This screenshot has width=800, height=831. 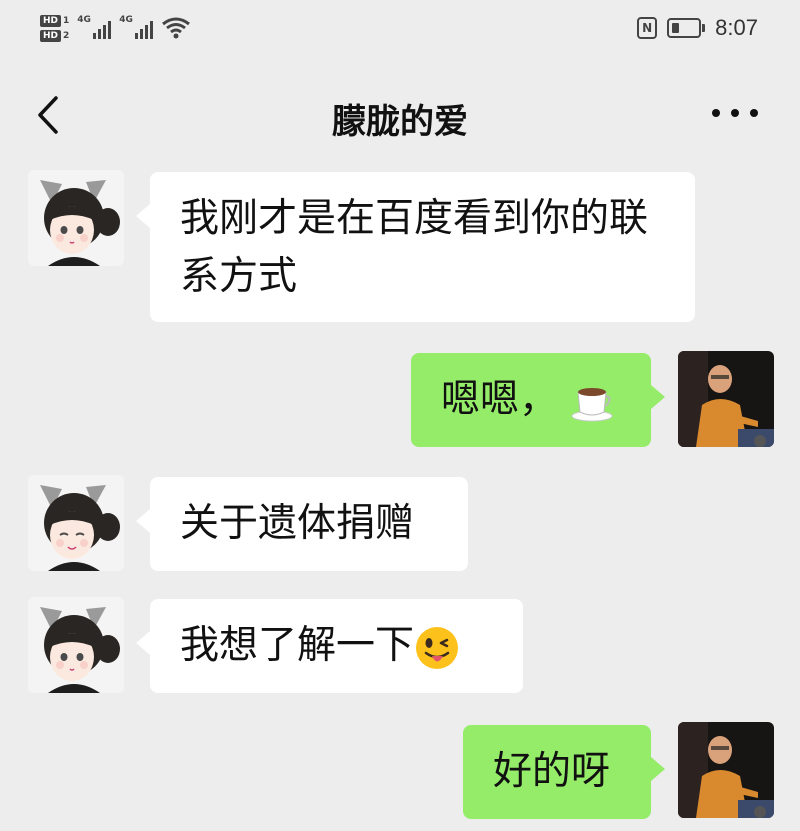 I want to click on hd1-indicator: HD 1, so click(x=55, y=20).